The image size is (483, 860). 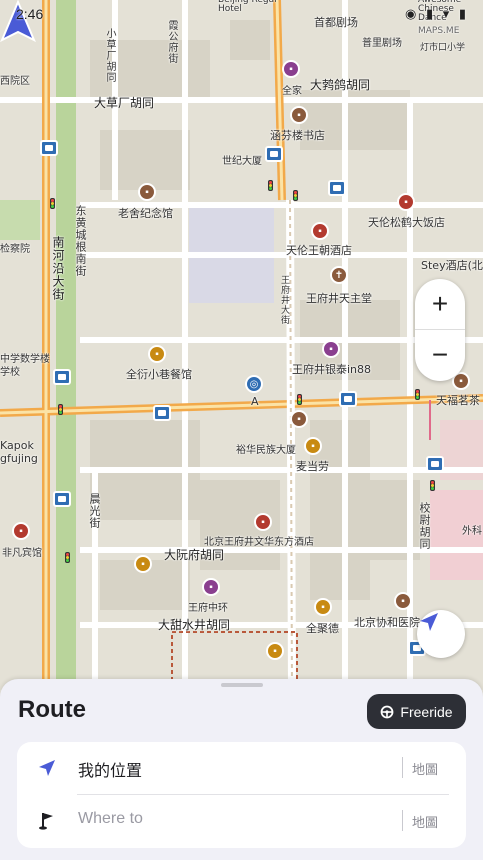 I want to click on subway-icon: ◎, so click(x=254, y=384).